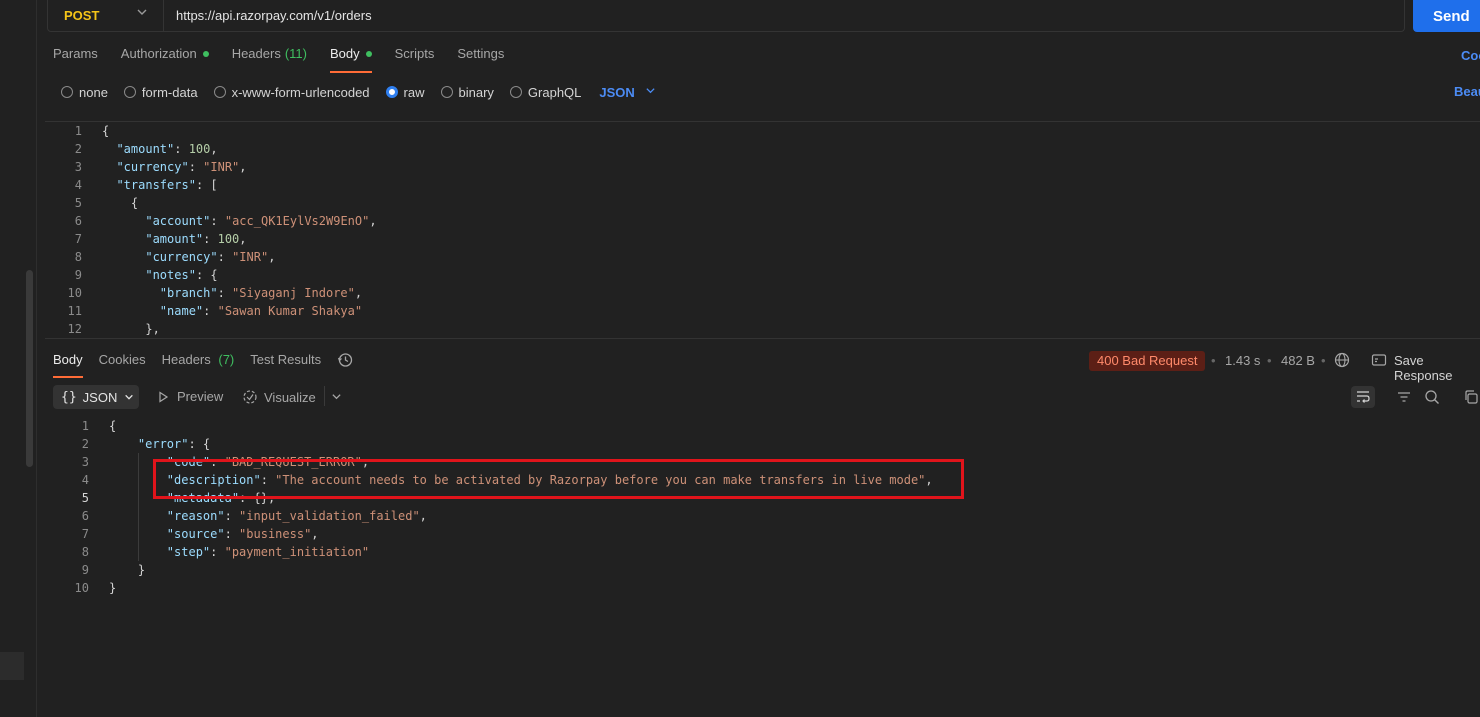  I want to click on status-badge: 400 Bad Request, so click(1147, 361).